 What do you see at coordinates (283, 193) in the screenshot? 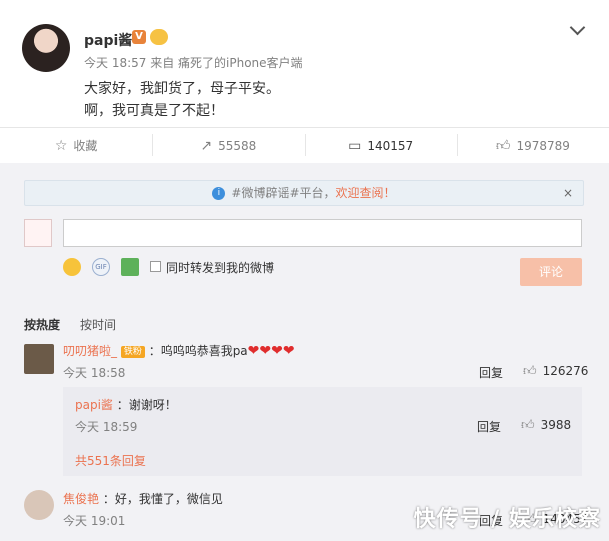
I see `notice-text: #微博辟谣#平台，` at bounding box center [283, 193].